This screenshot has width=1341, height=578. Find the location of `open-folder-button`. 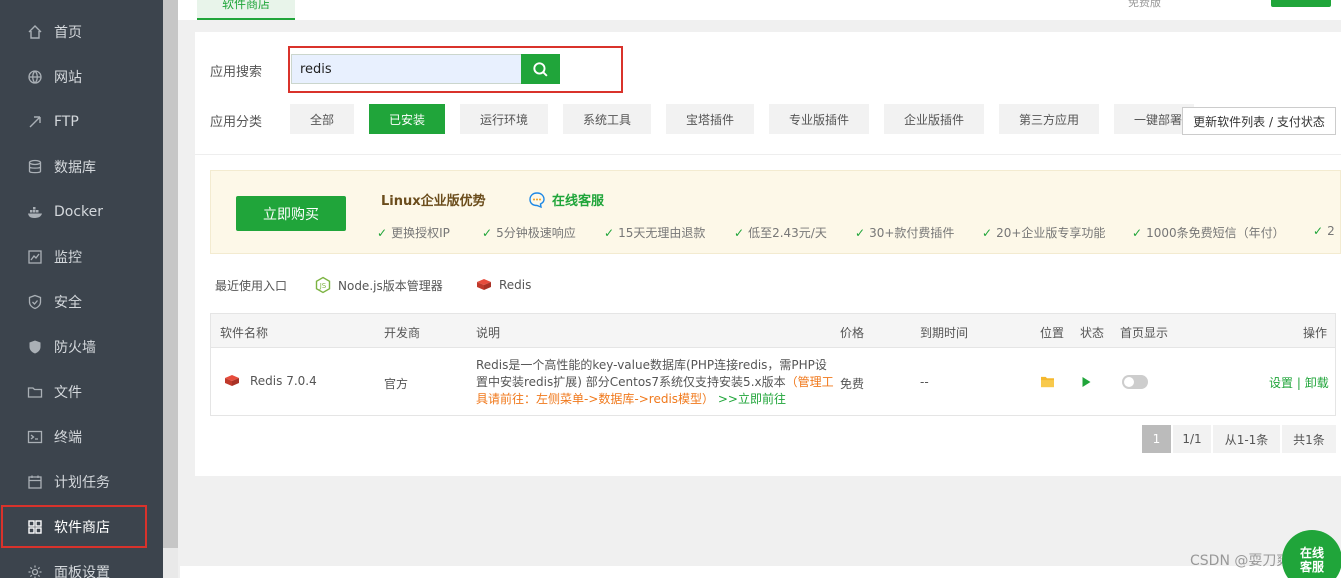

open-folder-button is located at coordinates (1047, 383).